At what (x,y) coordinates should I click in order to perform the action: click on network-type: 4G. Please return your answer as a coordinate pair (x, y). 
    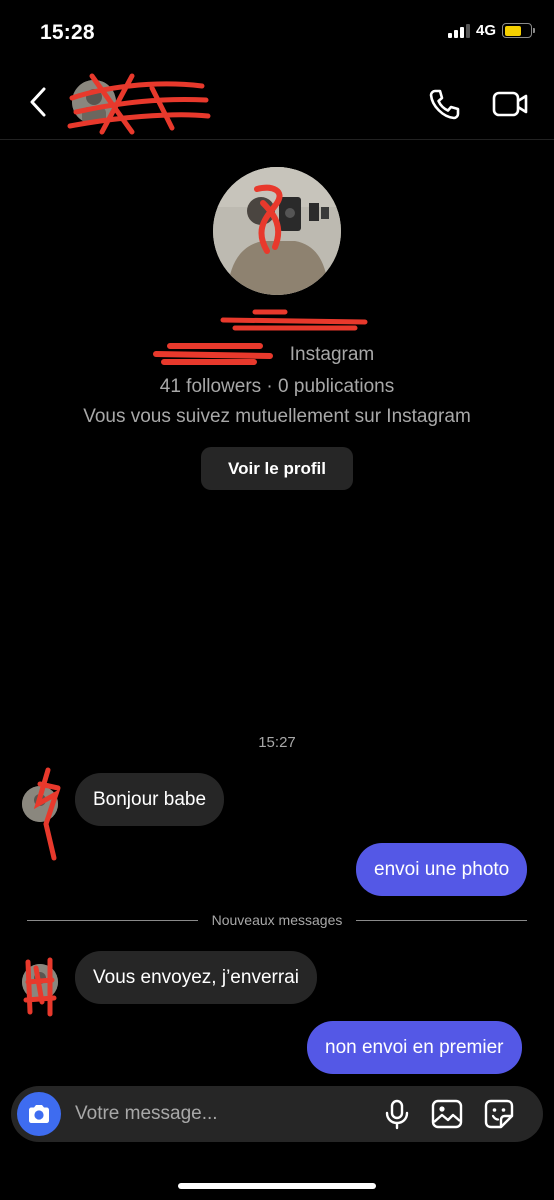
    Looking at the image, I should click on (485, 30).